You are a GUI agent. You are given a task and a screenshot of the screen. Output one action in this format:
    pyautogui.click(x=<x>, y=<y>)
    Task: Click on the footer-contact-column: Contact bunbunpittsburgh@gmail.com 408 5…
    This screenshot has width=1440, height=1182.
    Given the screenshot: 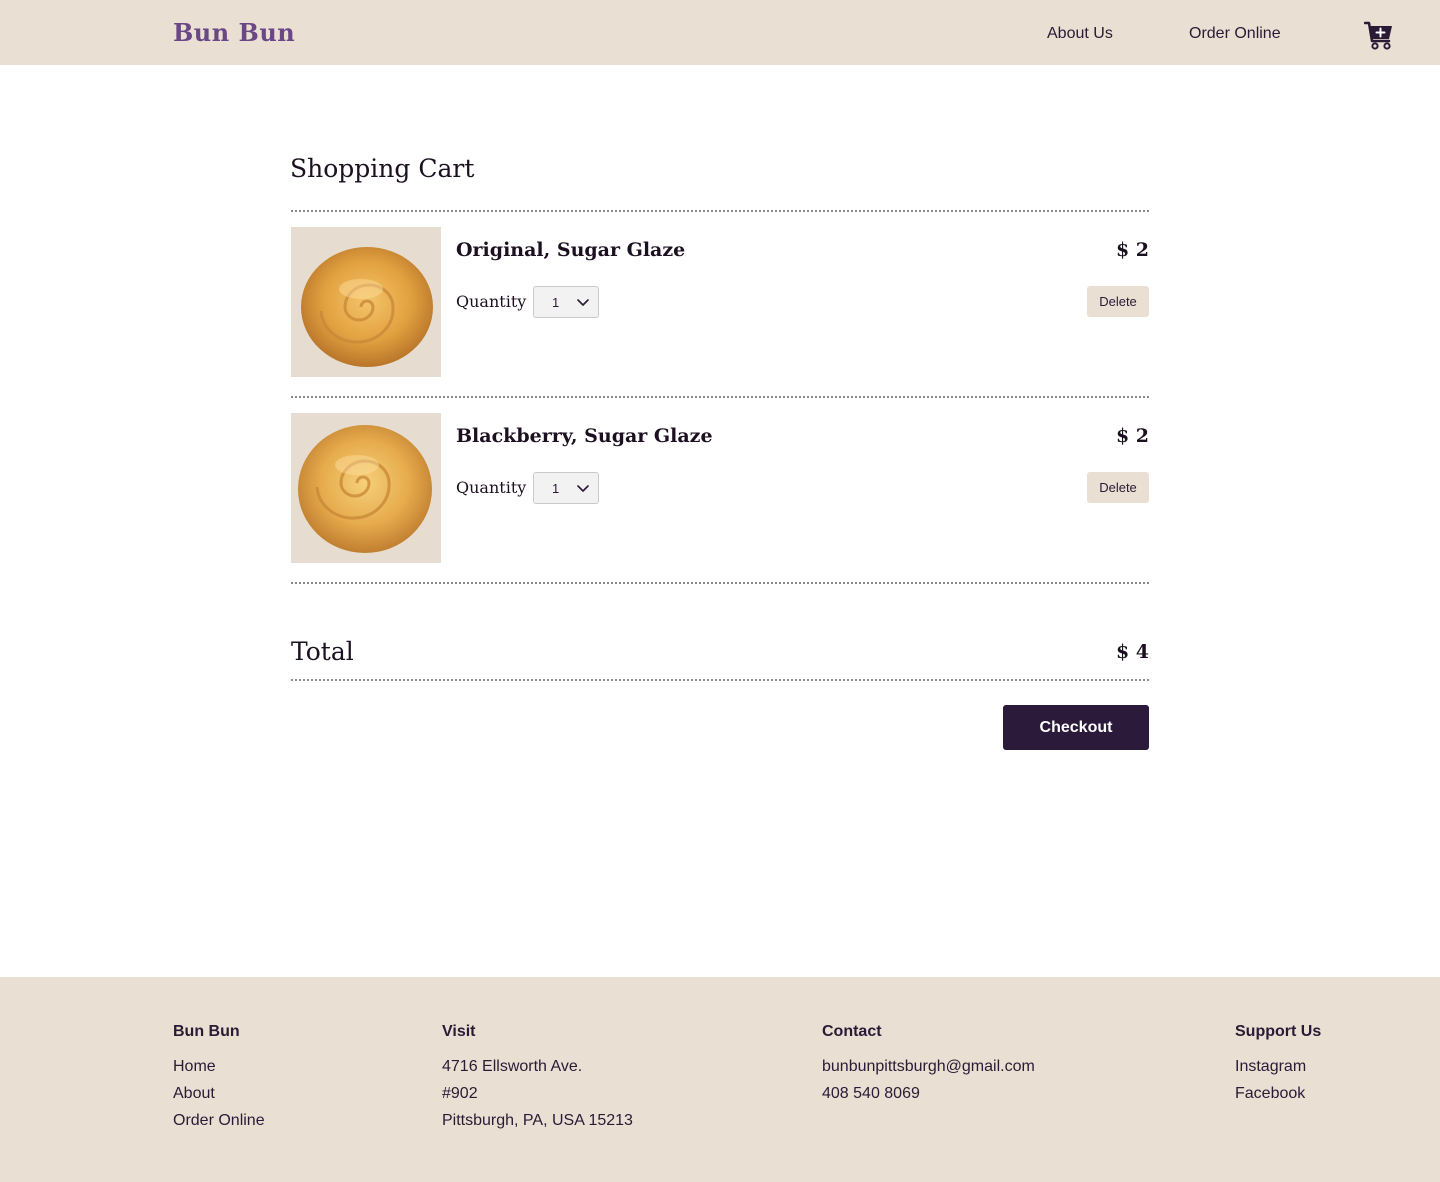 What is the action you would take?
    pyautogui.click(x=928, y=1067)
    